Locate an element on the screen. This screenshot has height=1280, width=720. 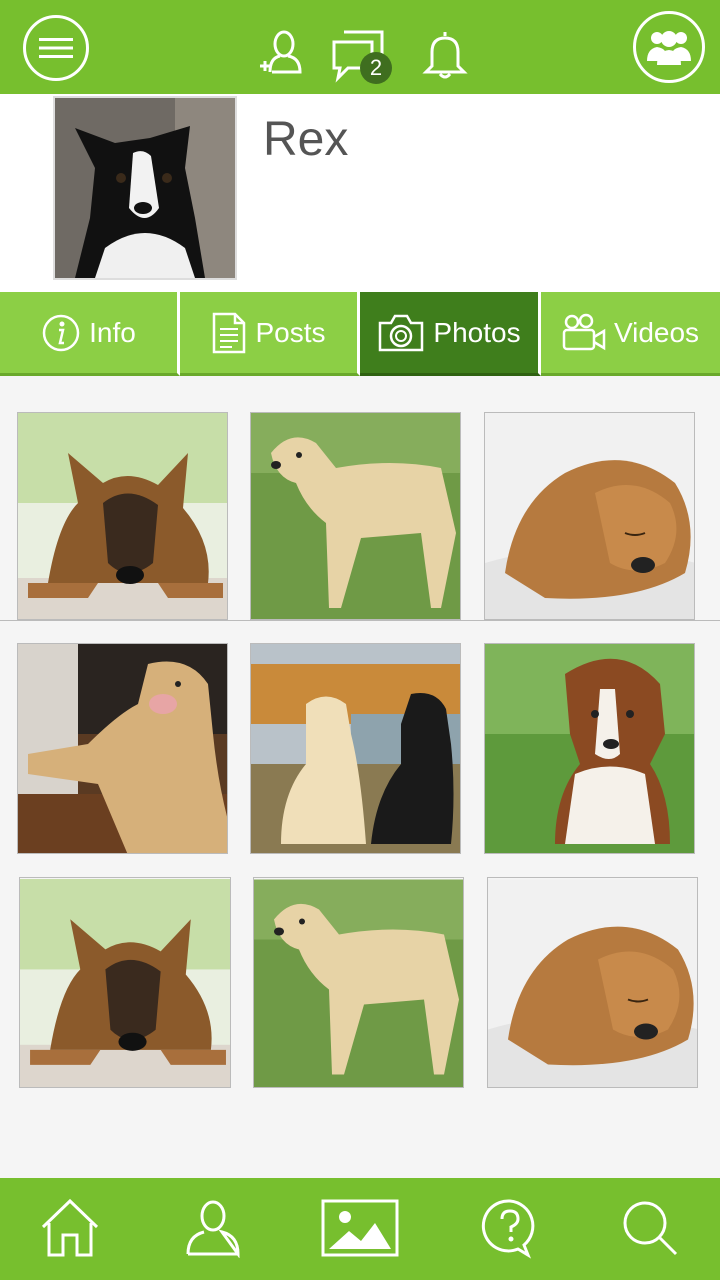
tab-info: Info is located at coordinates (90, 334).